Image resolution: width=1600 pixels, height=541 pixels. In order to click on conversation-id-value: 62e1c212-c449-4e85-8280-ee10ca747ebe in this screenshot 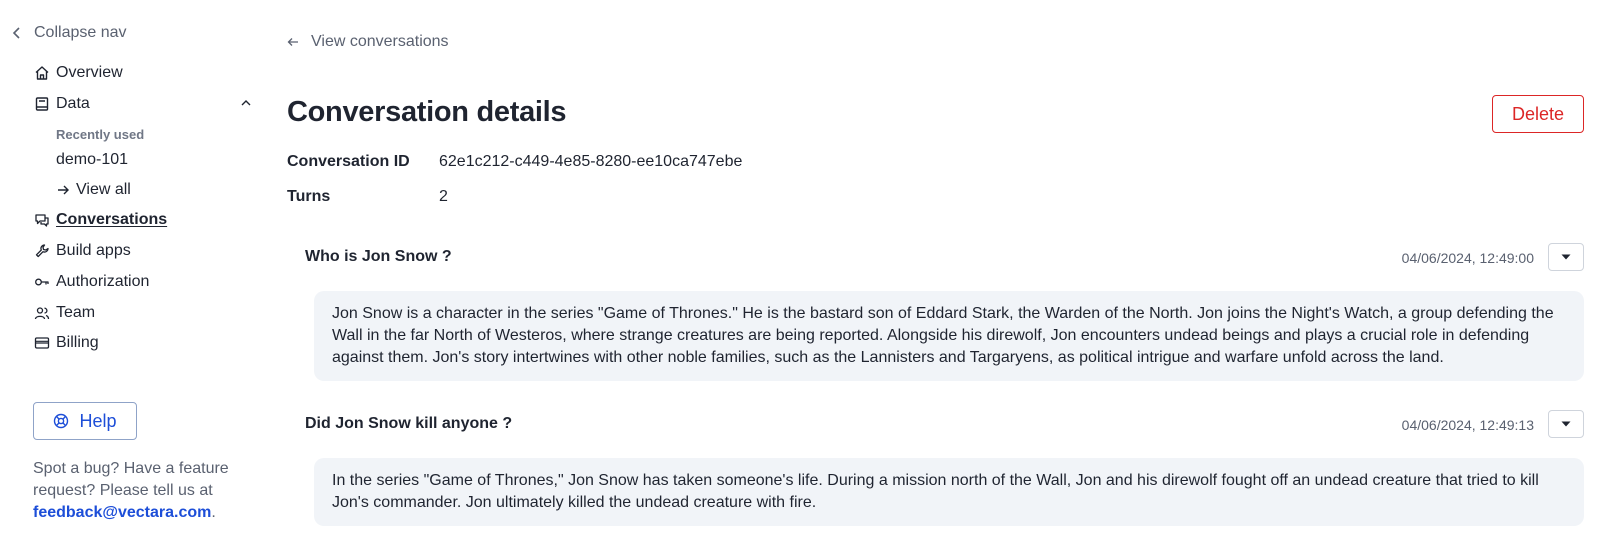, I will do `click(591, 161)`.